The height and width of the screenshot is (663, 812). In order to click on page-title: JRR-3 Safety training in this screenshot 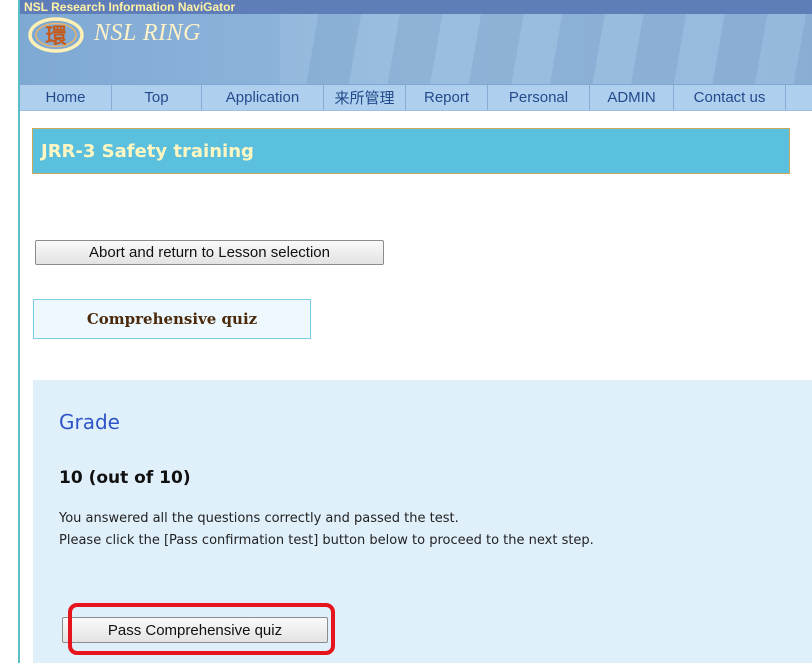, I will do `click(411, 151)`.